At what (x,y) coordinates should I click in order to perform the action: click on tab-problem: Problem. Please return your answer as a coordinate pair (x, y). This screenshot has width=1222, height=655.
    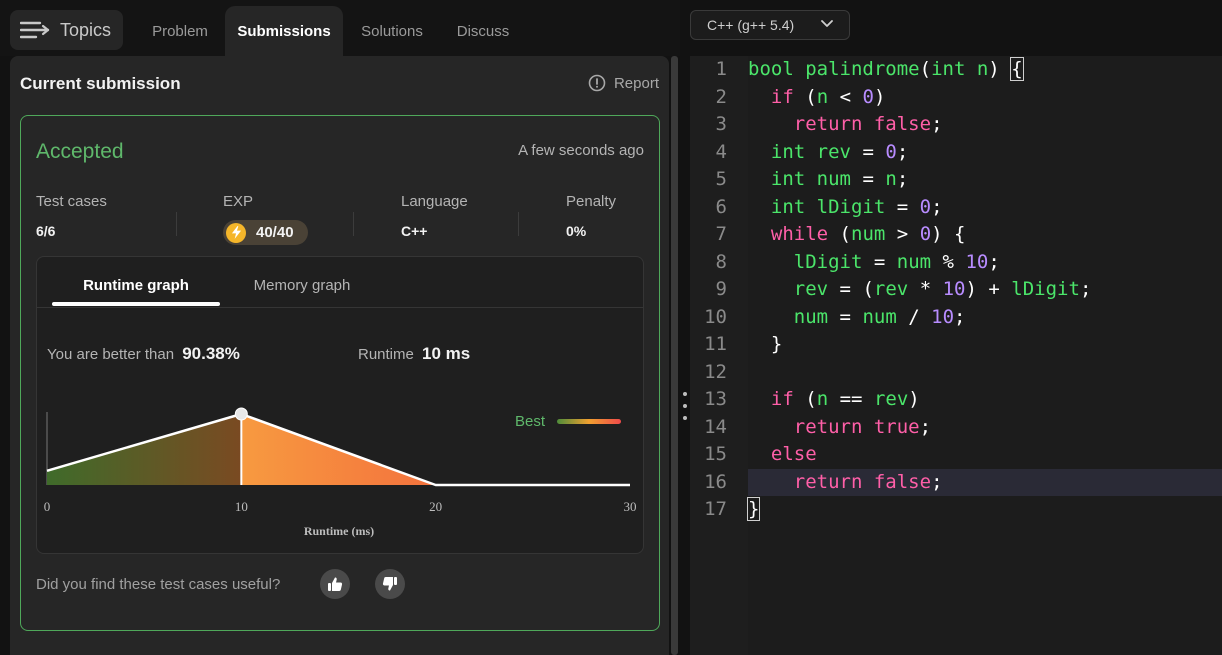
    Looking at the image, I should click on (180, 31).